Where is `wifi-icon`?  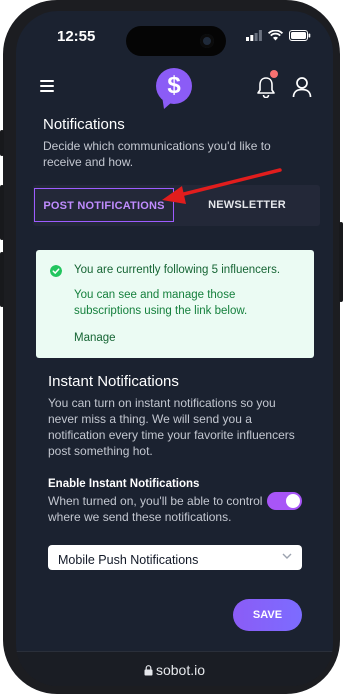 wifi-icon is located at coordinates (275, 35).